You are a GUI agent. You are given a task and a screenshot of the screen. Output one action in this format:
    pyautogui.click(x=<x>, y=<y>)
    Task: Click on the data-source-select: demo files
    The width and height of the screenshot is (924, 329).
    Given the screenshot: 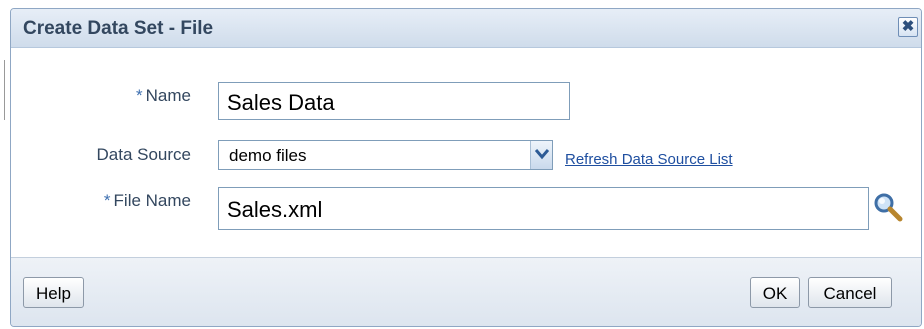 What is the action you would take?
    pyautogui.click(x=385, y=155)
    